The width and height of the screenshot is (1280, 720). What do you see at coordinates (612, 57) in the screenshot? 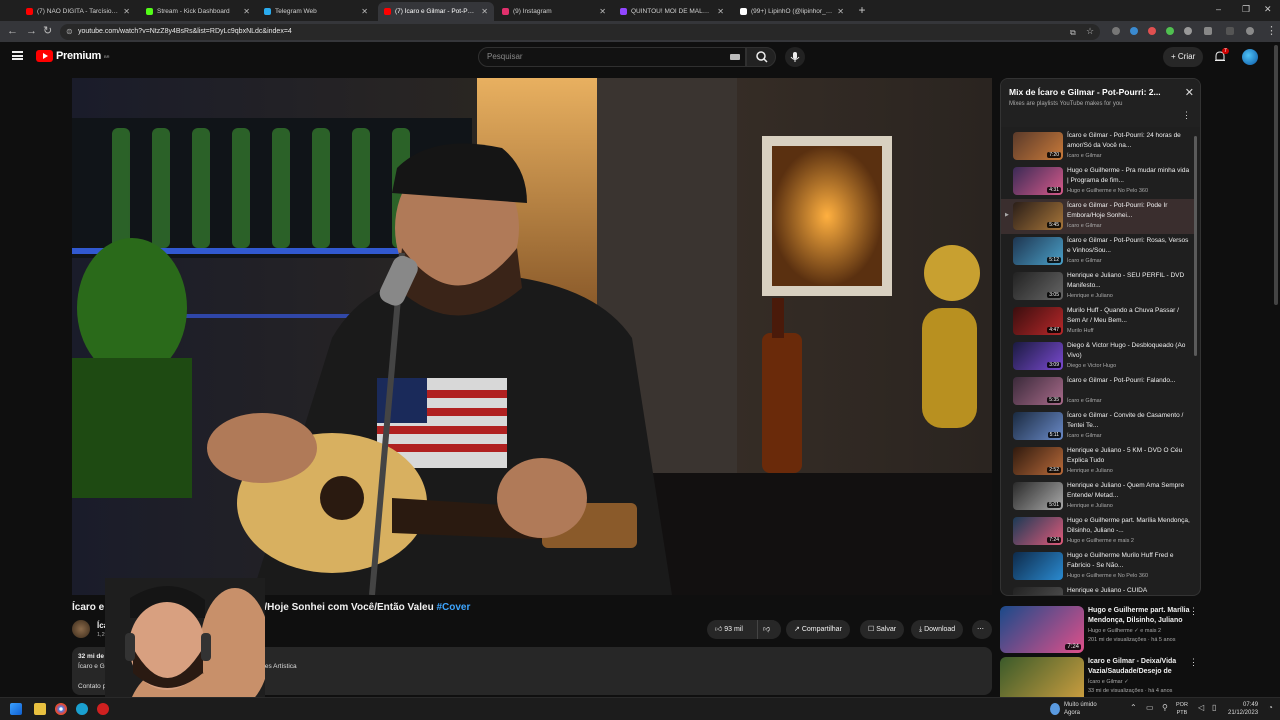
I see `search-input: Pesquisar` at bounding box center [612, 57].